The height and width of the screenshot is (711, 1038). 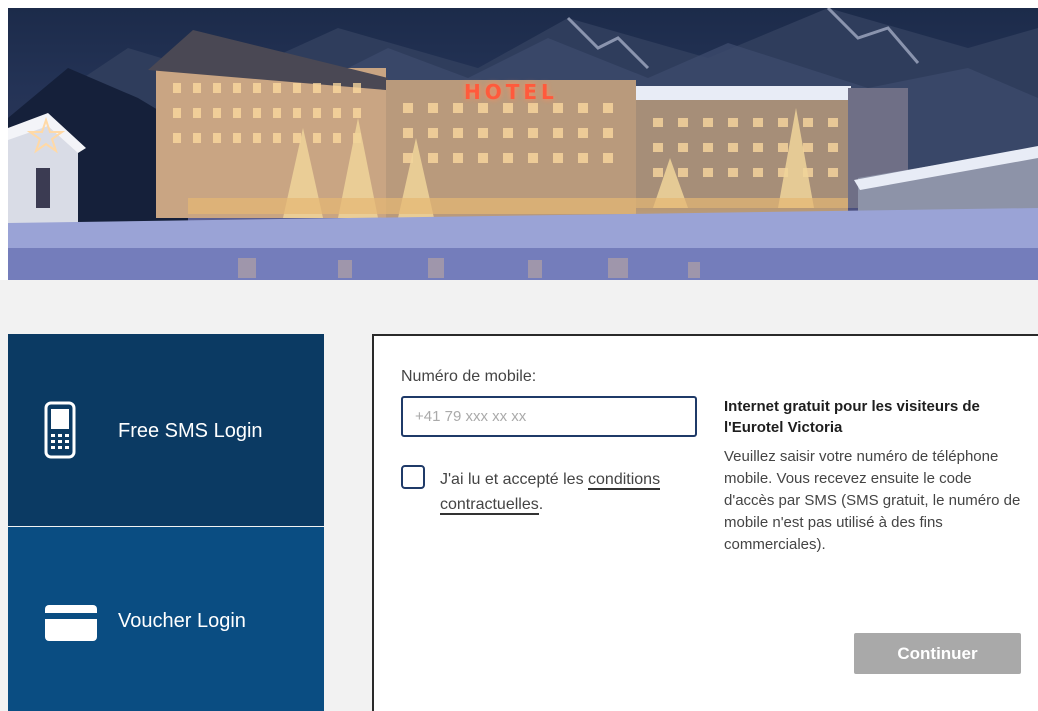 I want to click on mobile-number-input, so click(x=549, y=416).